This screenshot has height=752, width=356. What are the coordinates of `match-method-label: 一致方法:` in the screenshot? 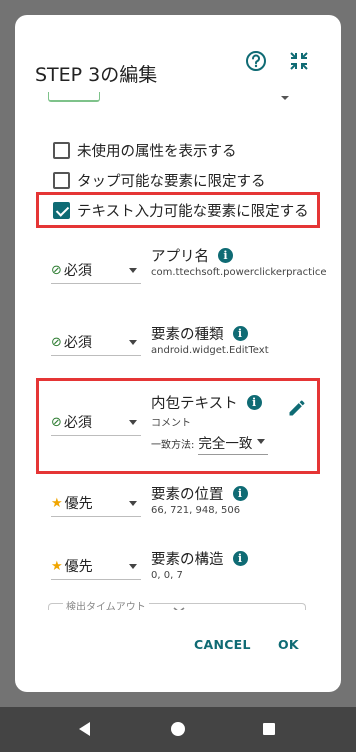 It's located at (173, 445).